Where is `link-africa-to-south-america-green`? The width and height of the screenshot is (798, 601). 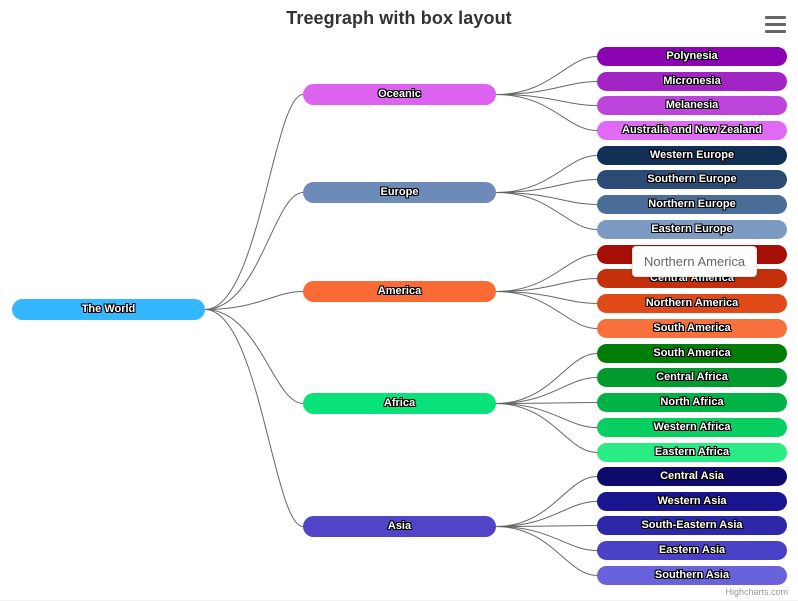 link-africa-to-south-america-green is located at coordinates (546, 378).